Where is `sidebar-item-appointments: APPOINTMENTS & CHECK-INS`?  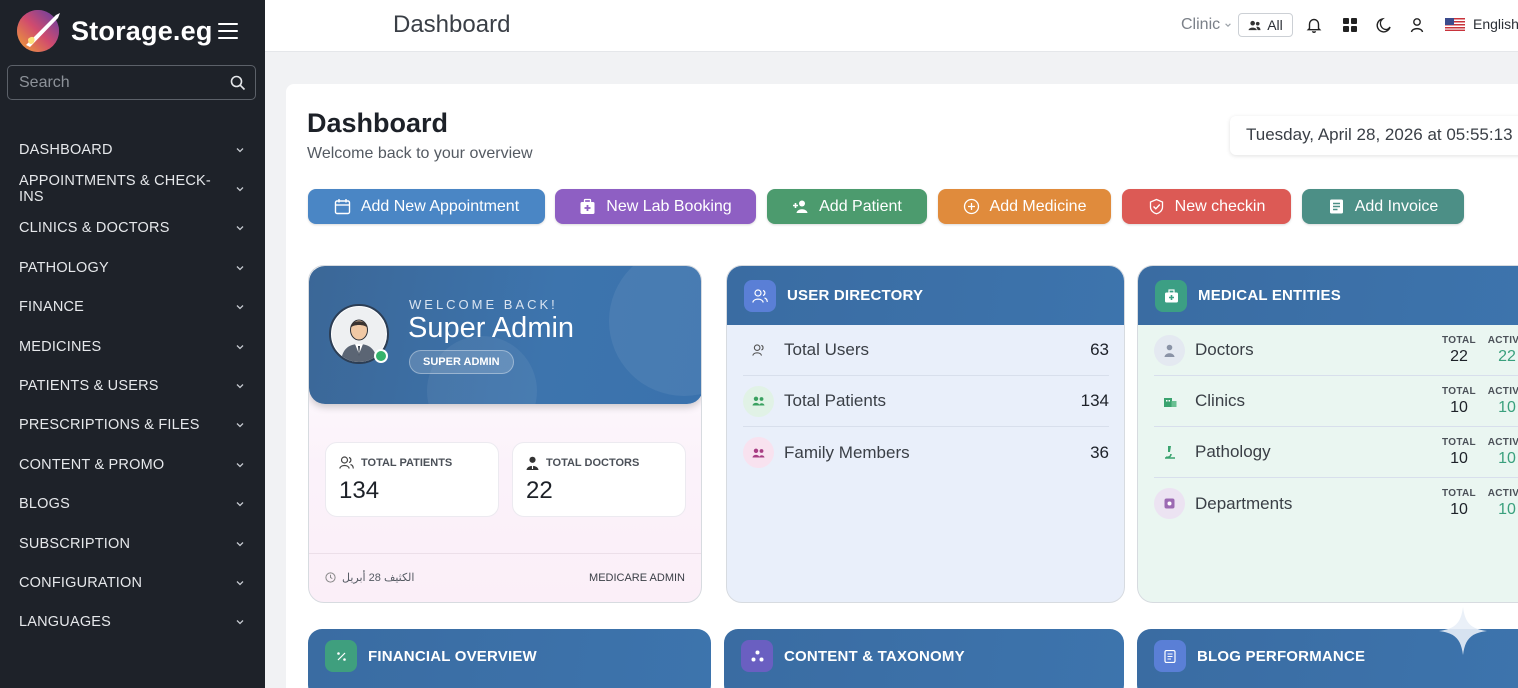 sidebar-item-appointments: APPOINTMENTS & CHECK-INS is located at coordinates (132, 188).